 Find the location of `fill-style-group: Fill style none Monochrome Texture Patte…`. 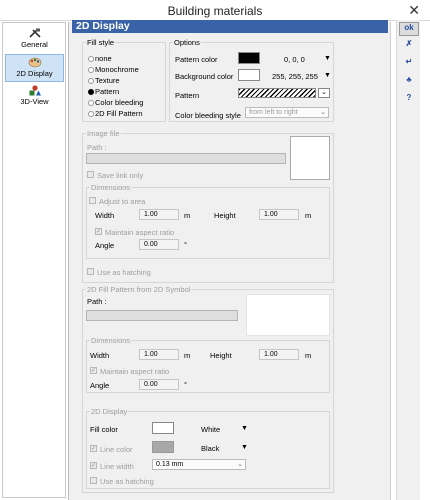

fill-style-group: Fill style none Monochrome Texture Patte… is located at coordinates (124, 80).